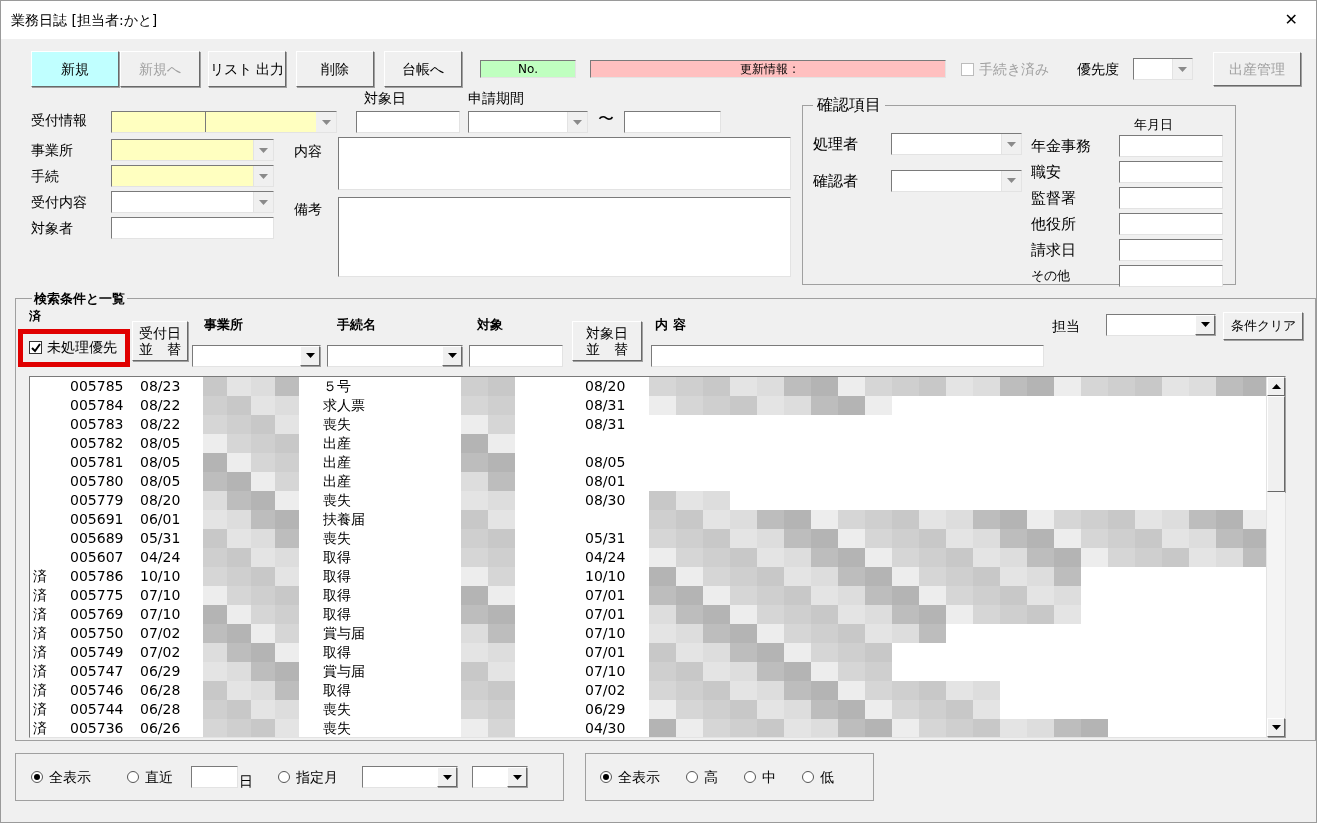  I want to click on table-cell-text: 08/30, so click(606, 500).